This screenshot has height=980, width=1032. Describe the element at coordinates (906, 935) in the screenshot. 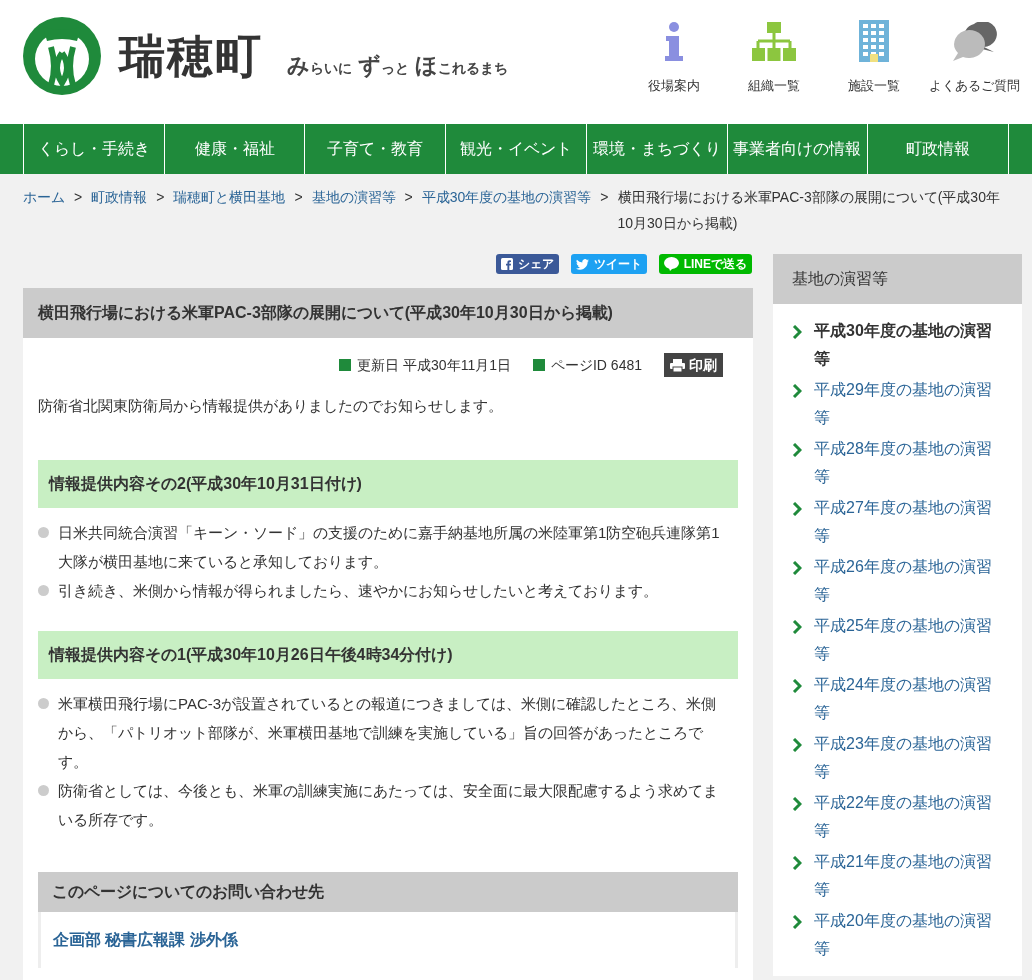

I see `sidebar-link: 平成20年度の基地の演習等` at that location.